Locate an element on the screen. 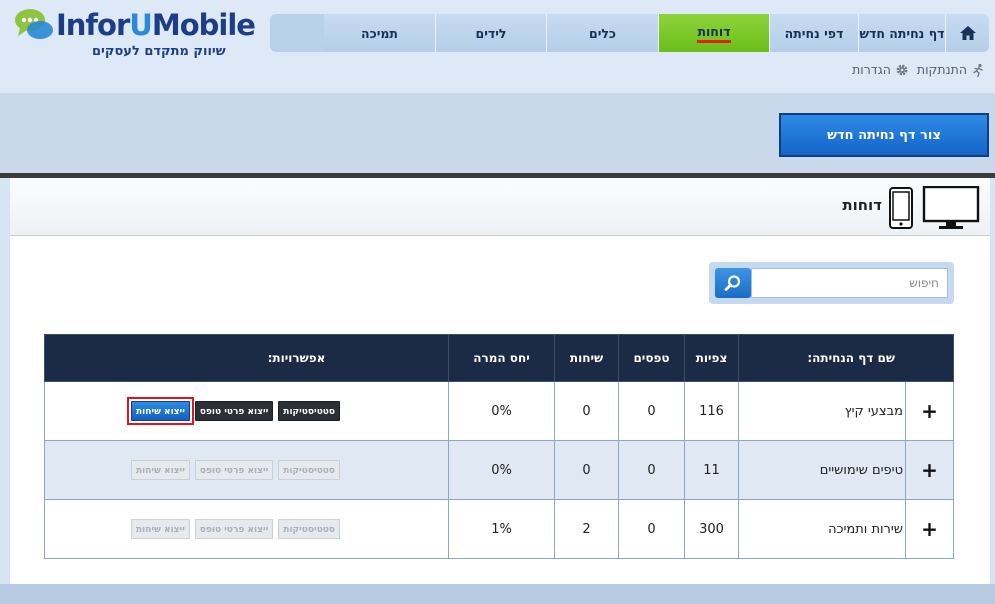  logo: InforUMobile שיווק מתקדם לעסקים is located at coordinates (135, 34).